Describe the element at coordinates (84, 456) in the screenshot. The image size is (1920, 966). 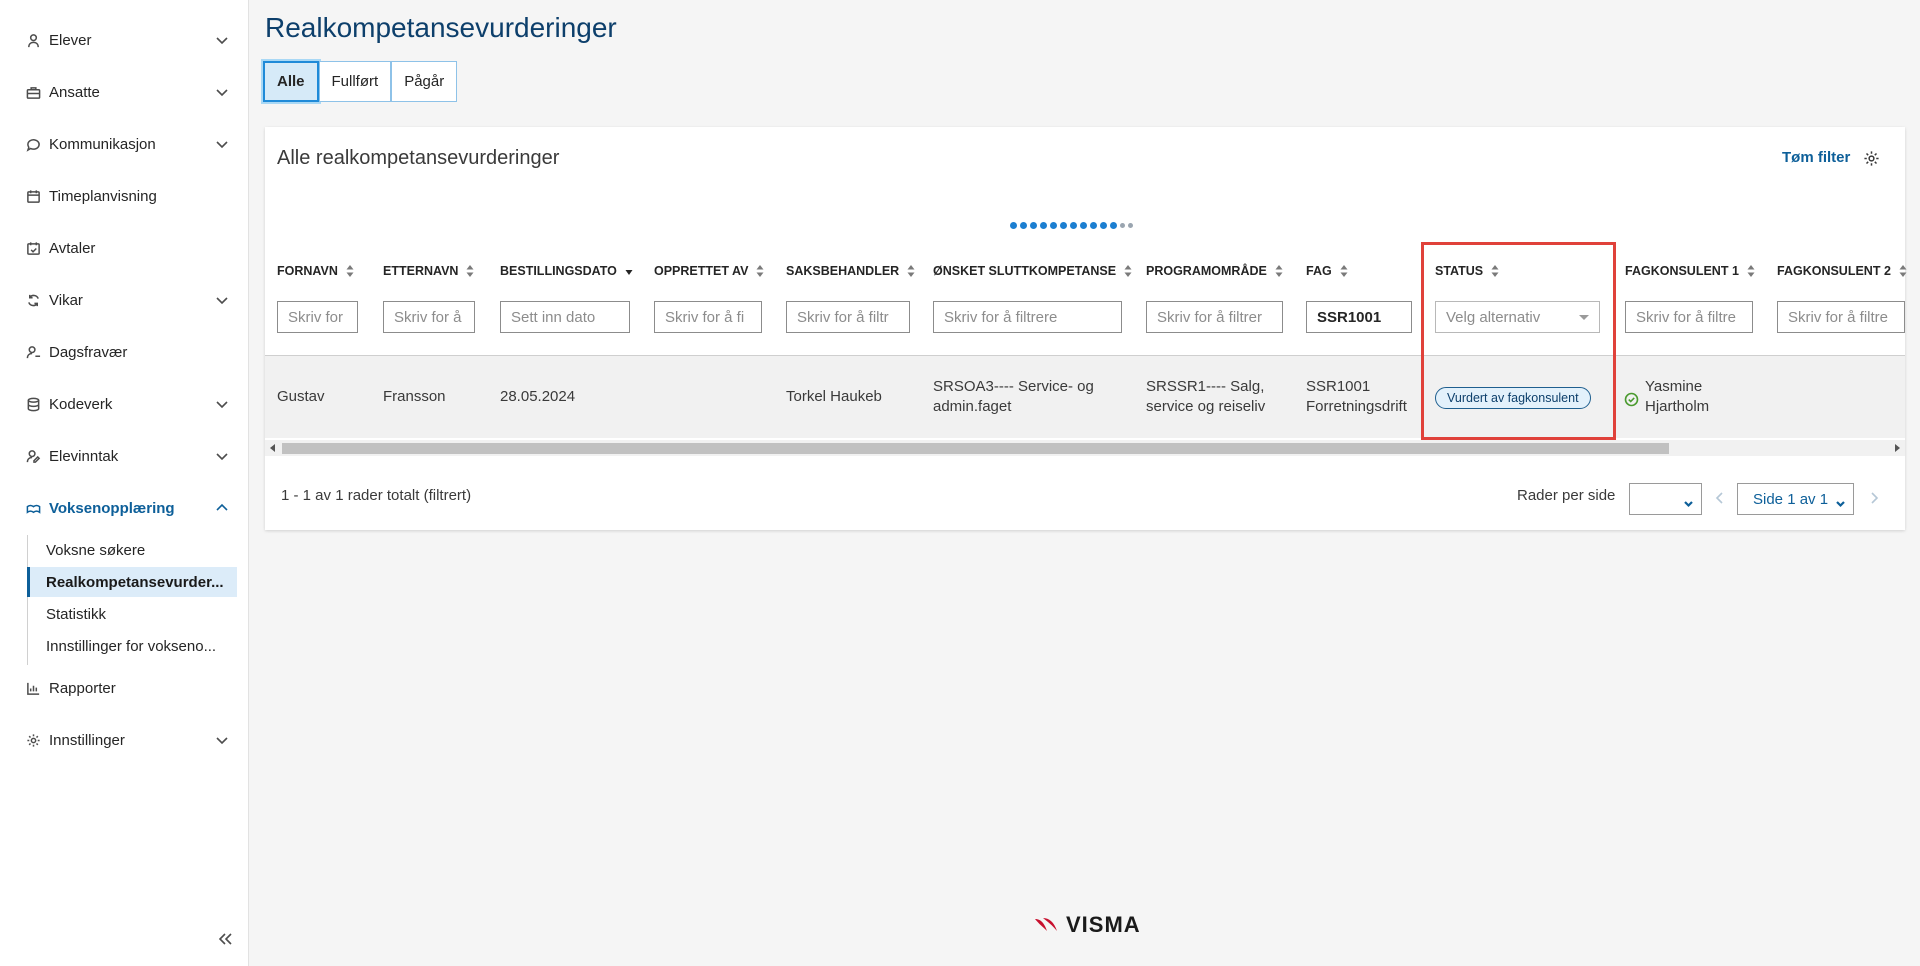
I see `sidebar-item-label: Elevinntak` at that location.